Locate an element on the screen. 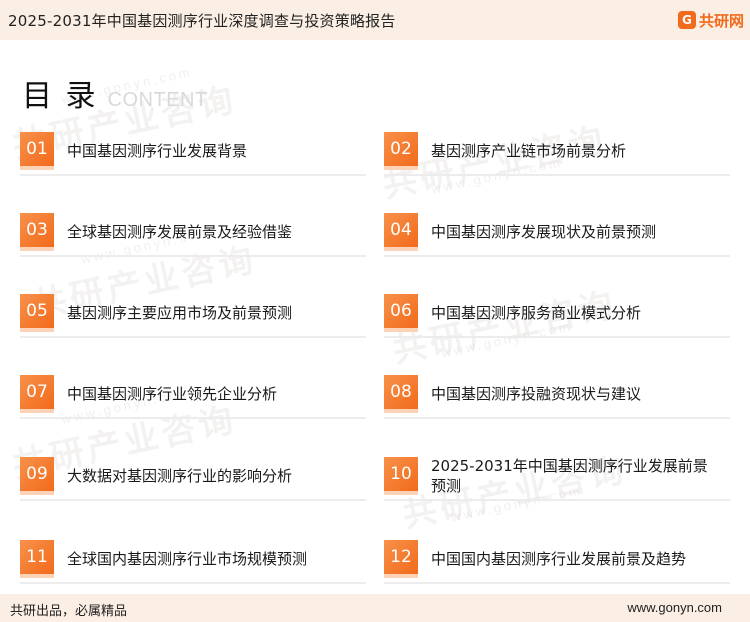  toc-item: 04 中国基因测序发展现状及前景预测 is located at coordinates (557, 235).